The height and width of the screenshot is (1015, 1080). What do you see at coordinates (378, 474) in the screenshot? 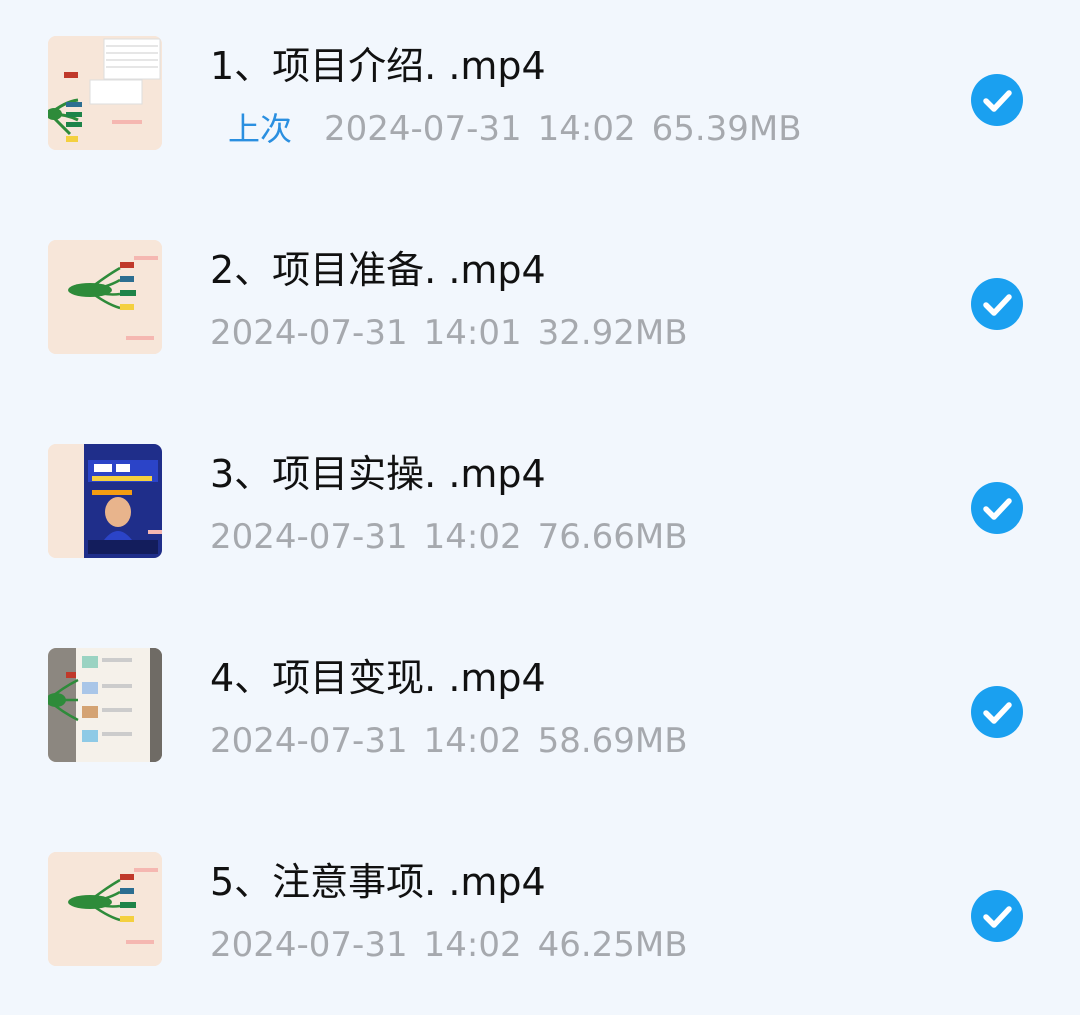
I see `file-name: 3、项目实操. .mp4` at bounding box center [378, 474].